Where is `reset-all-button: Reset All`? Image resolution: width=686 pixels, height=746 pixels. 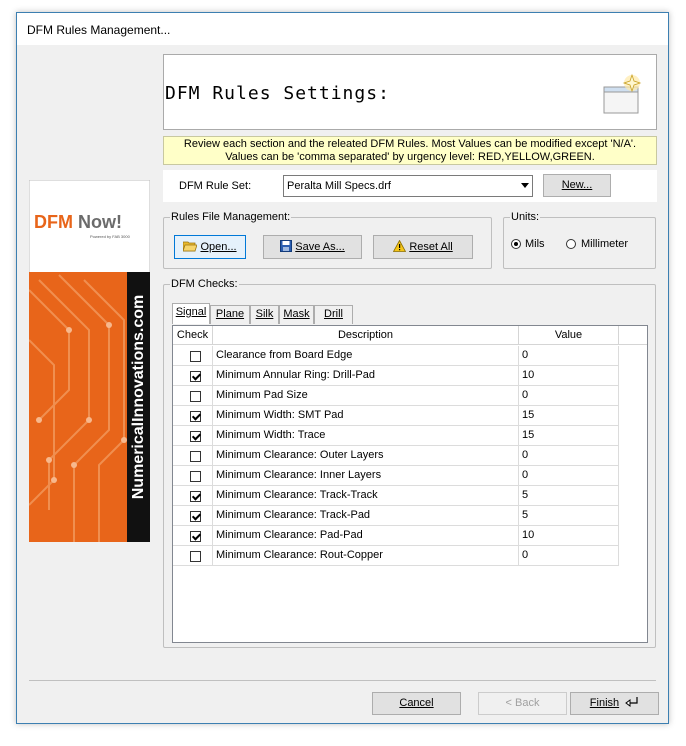 reset-all-button: Reset All is located at coordinates (423, 247).